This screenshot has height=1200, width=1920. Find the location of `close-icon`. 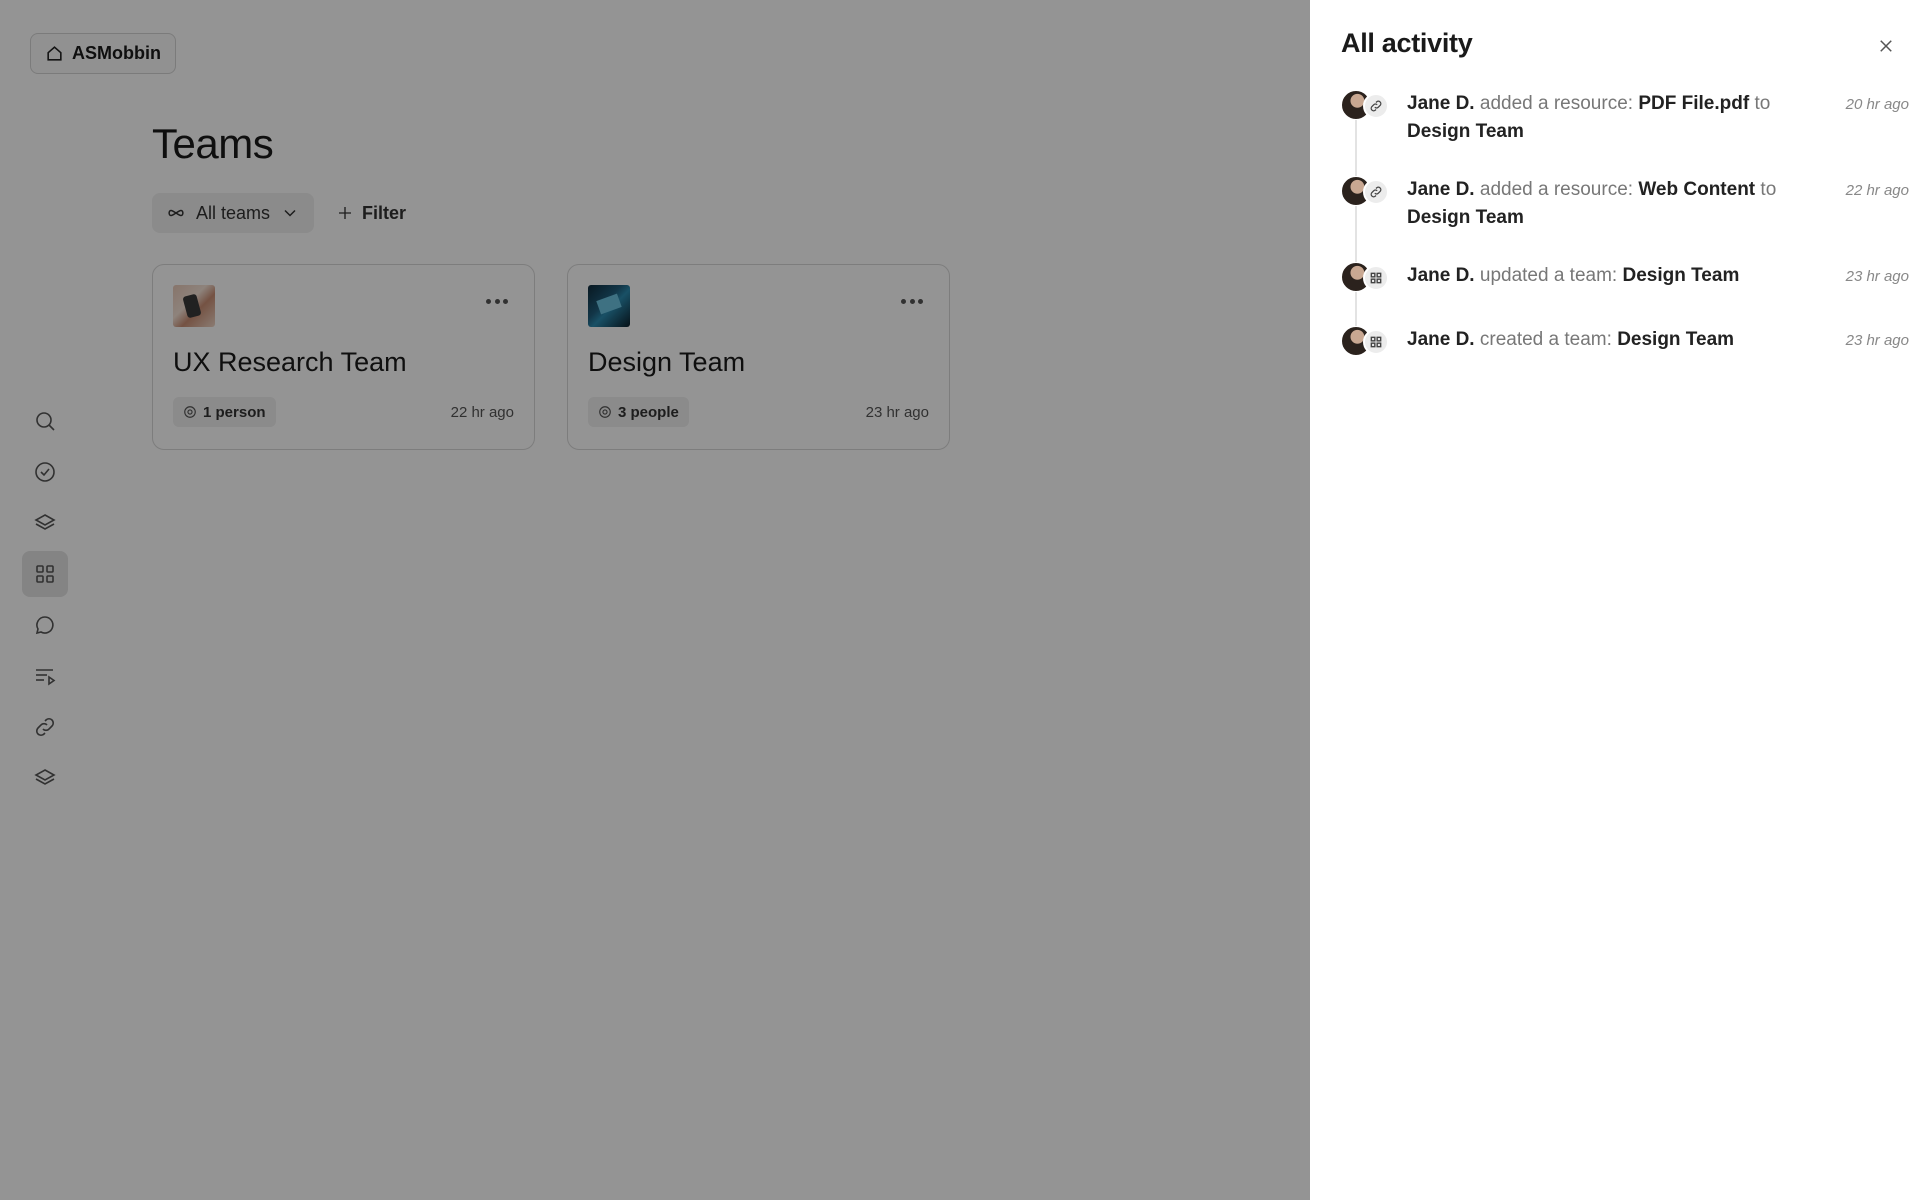

close-icon is located at coordinates (1886, 46).